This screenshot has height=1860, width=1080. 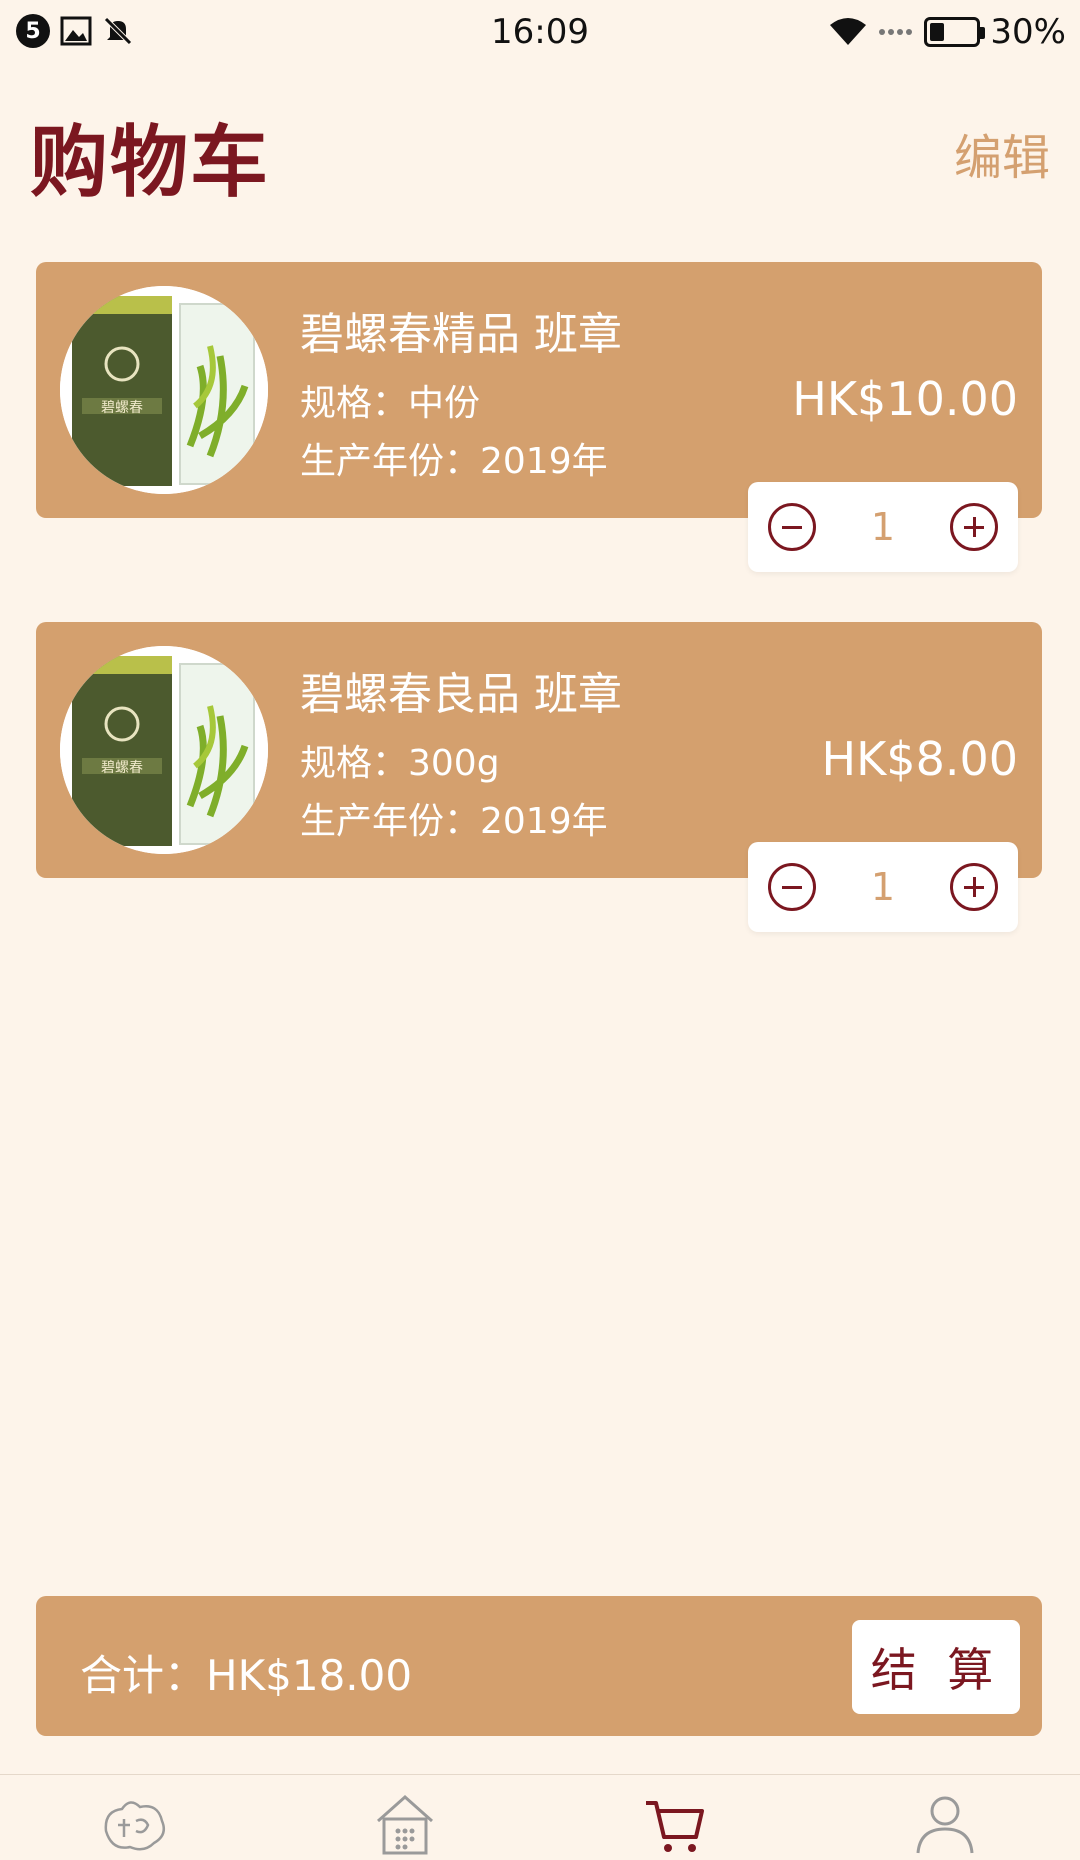 What do you see at coordinates (461, 334) in the screenshot?
I see `item-name: 碧螺春精品 班章` at bounding box center [461, 334].